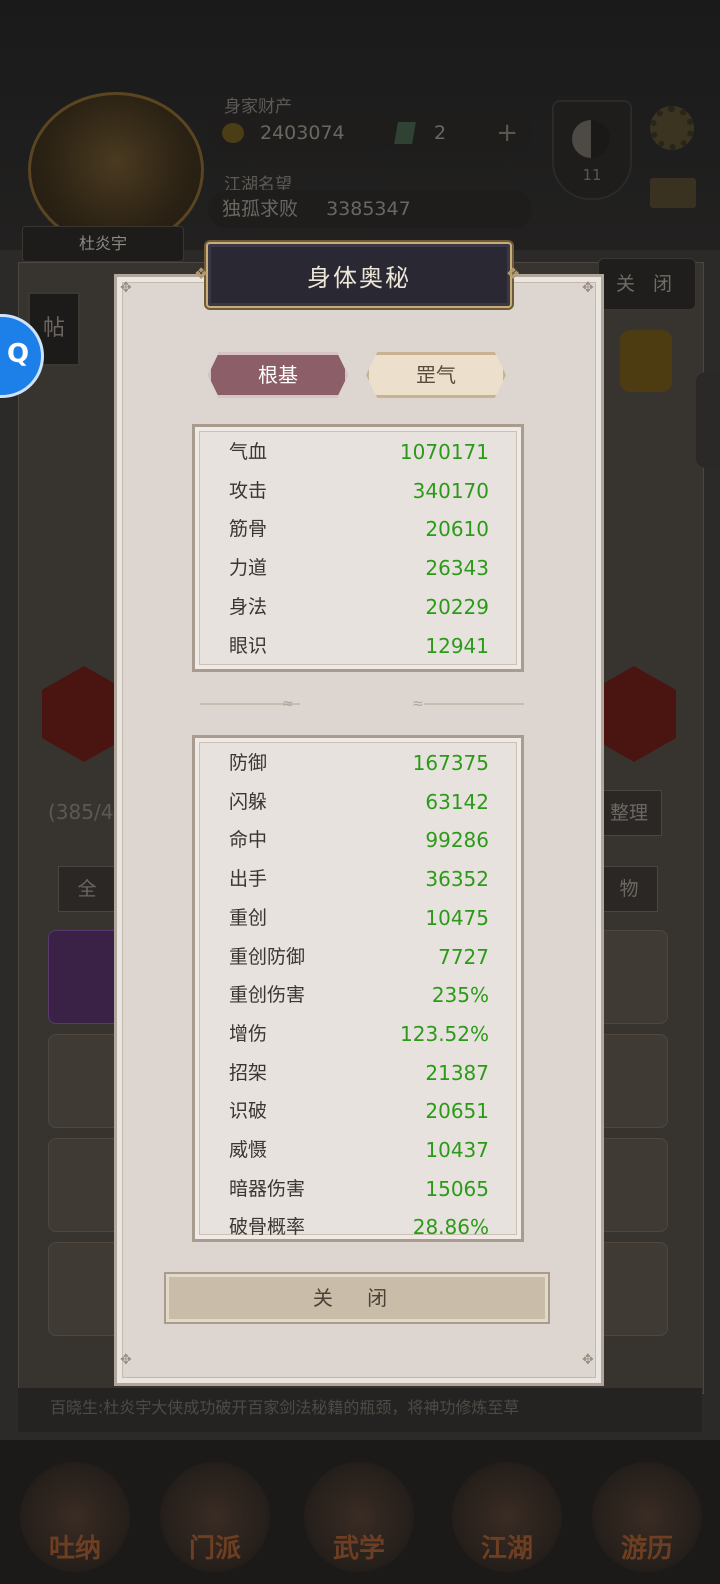 The image size is (720, 1584). Describe the element at coordinates (436, 375) in the screenshot. I see `tab-gangqi: 罡气` at that location.